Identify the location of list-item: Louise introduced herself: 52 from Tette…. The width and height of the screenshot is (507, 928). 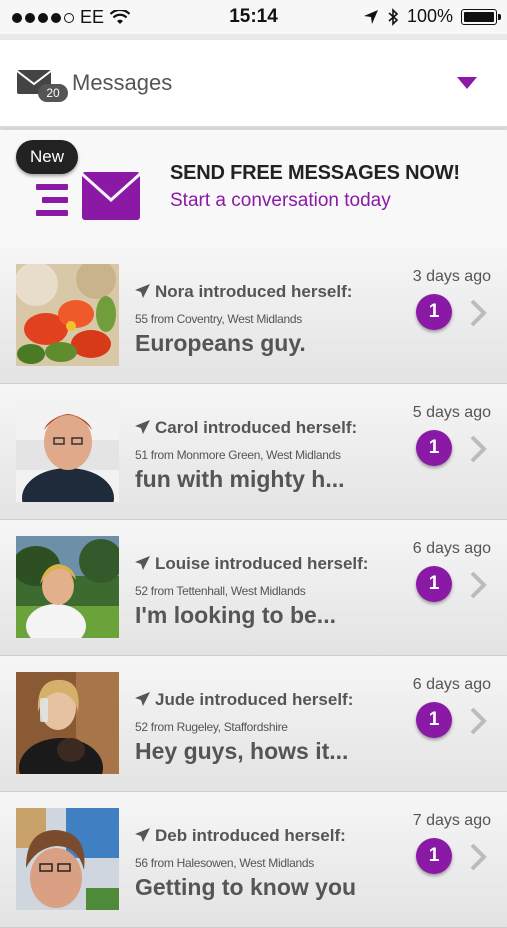
(253, 588).